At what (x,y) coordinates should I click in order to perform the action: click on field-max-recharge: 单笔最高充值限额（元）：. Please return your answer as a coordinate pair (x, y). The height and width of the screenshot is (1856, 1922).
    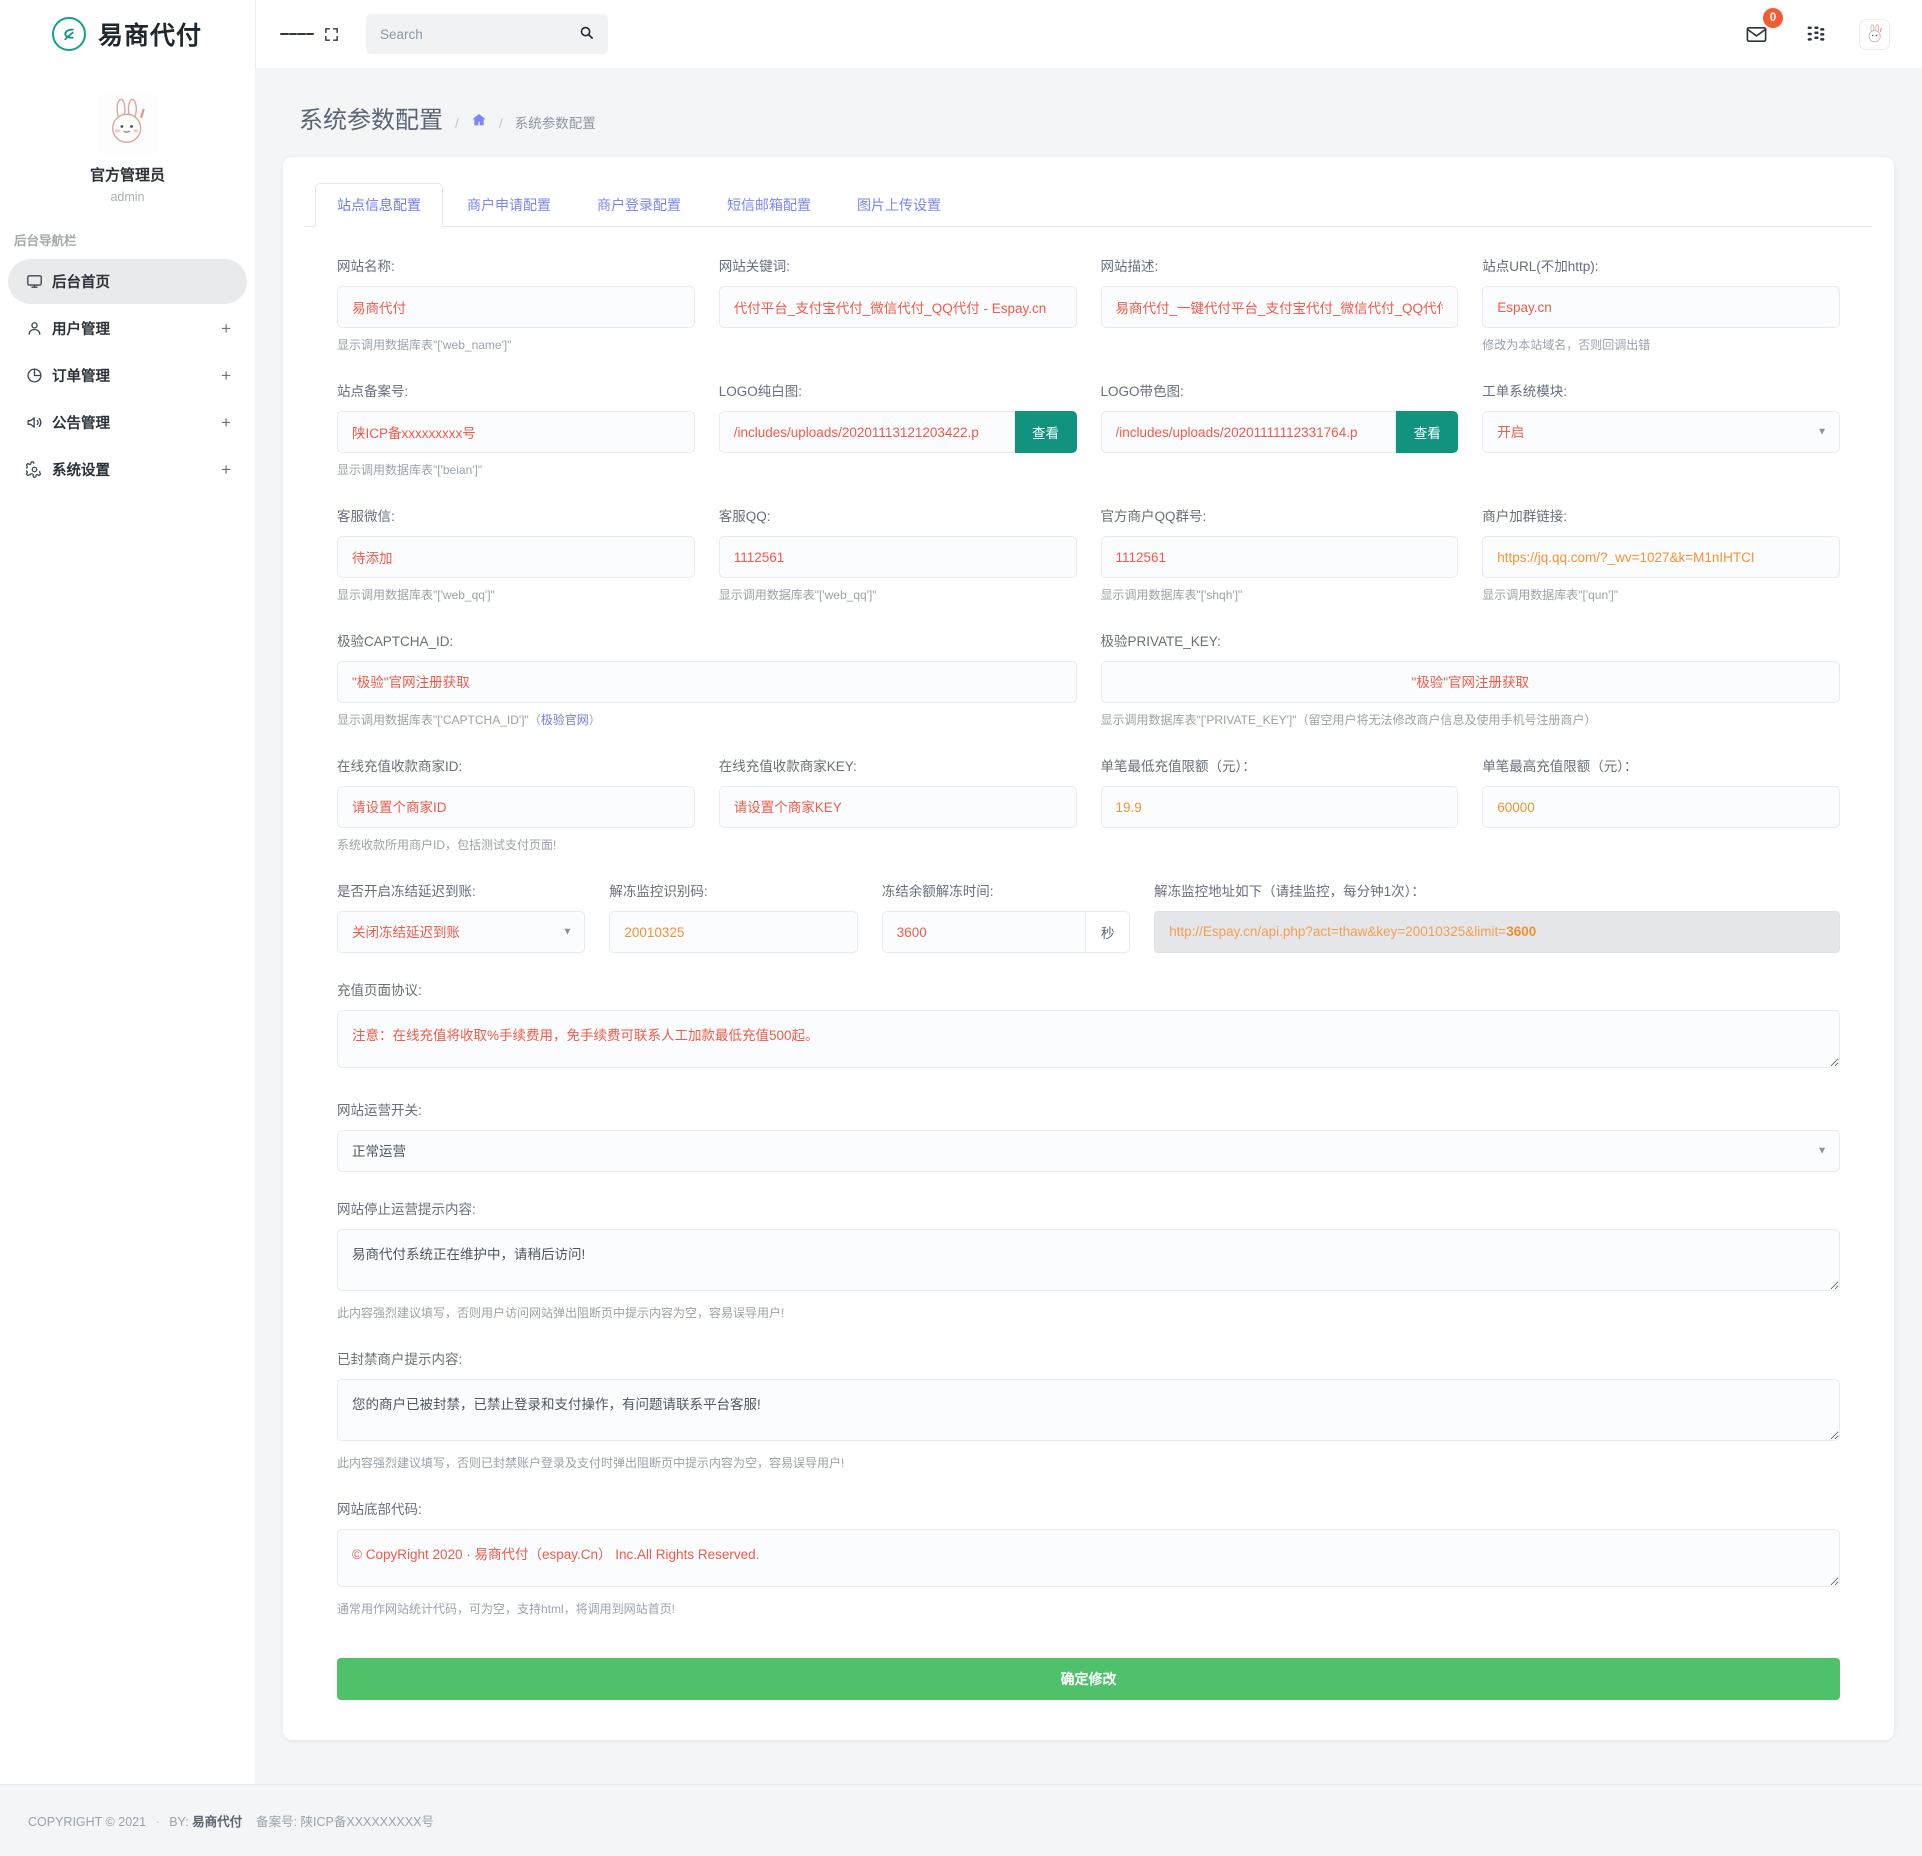
    Looking at the image, I should click on (1661, 791).